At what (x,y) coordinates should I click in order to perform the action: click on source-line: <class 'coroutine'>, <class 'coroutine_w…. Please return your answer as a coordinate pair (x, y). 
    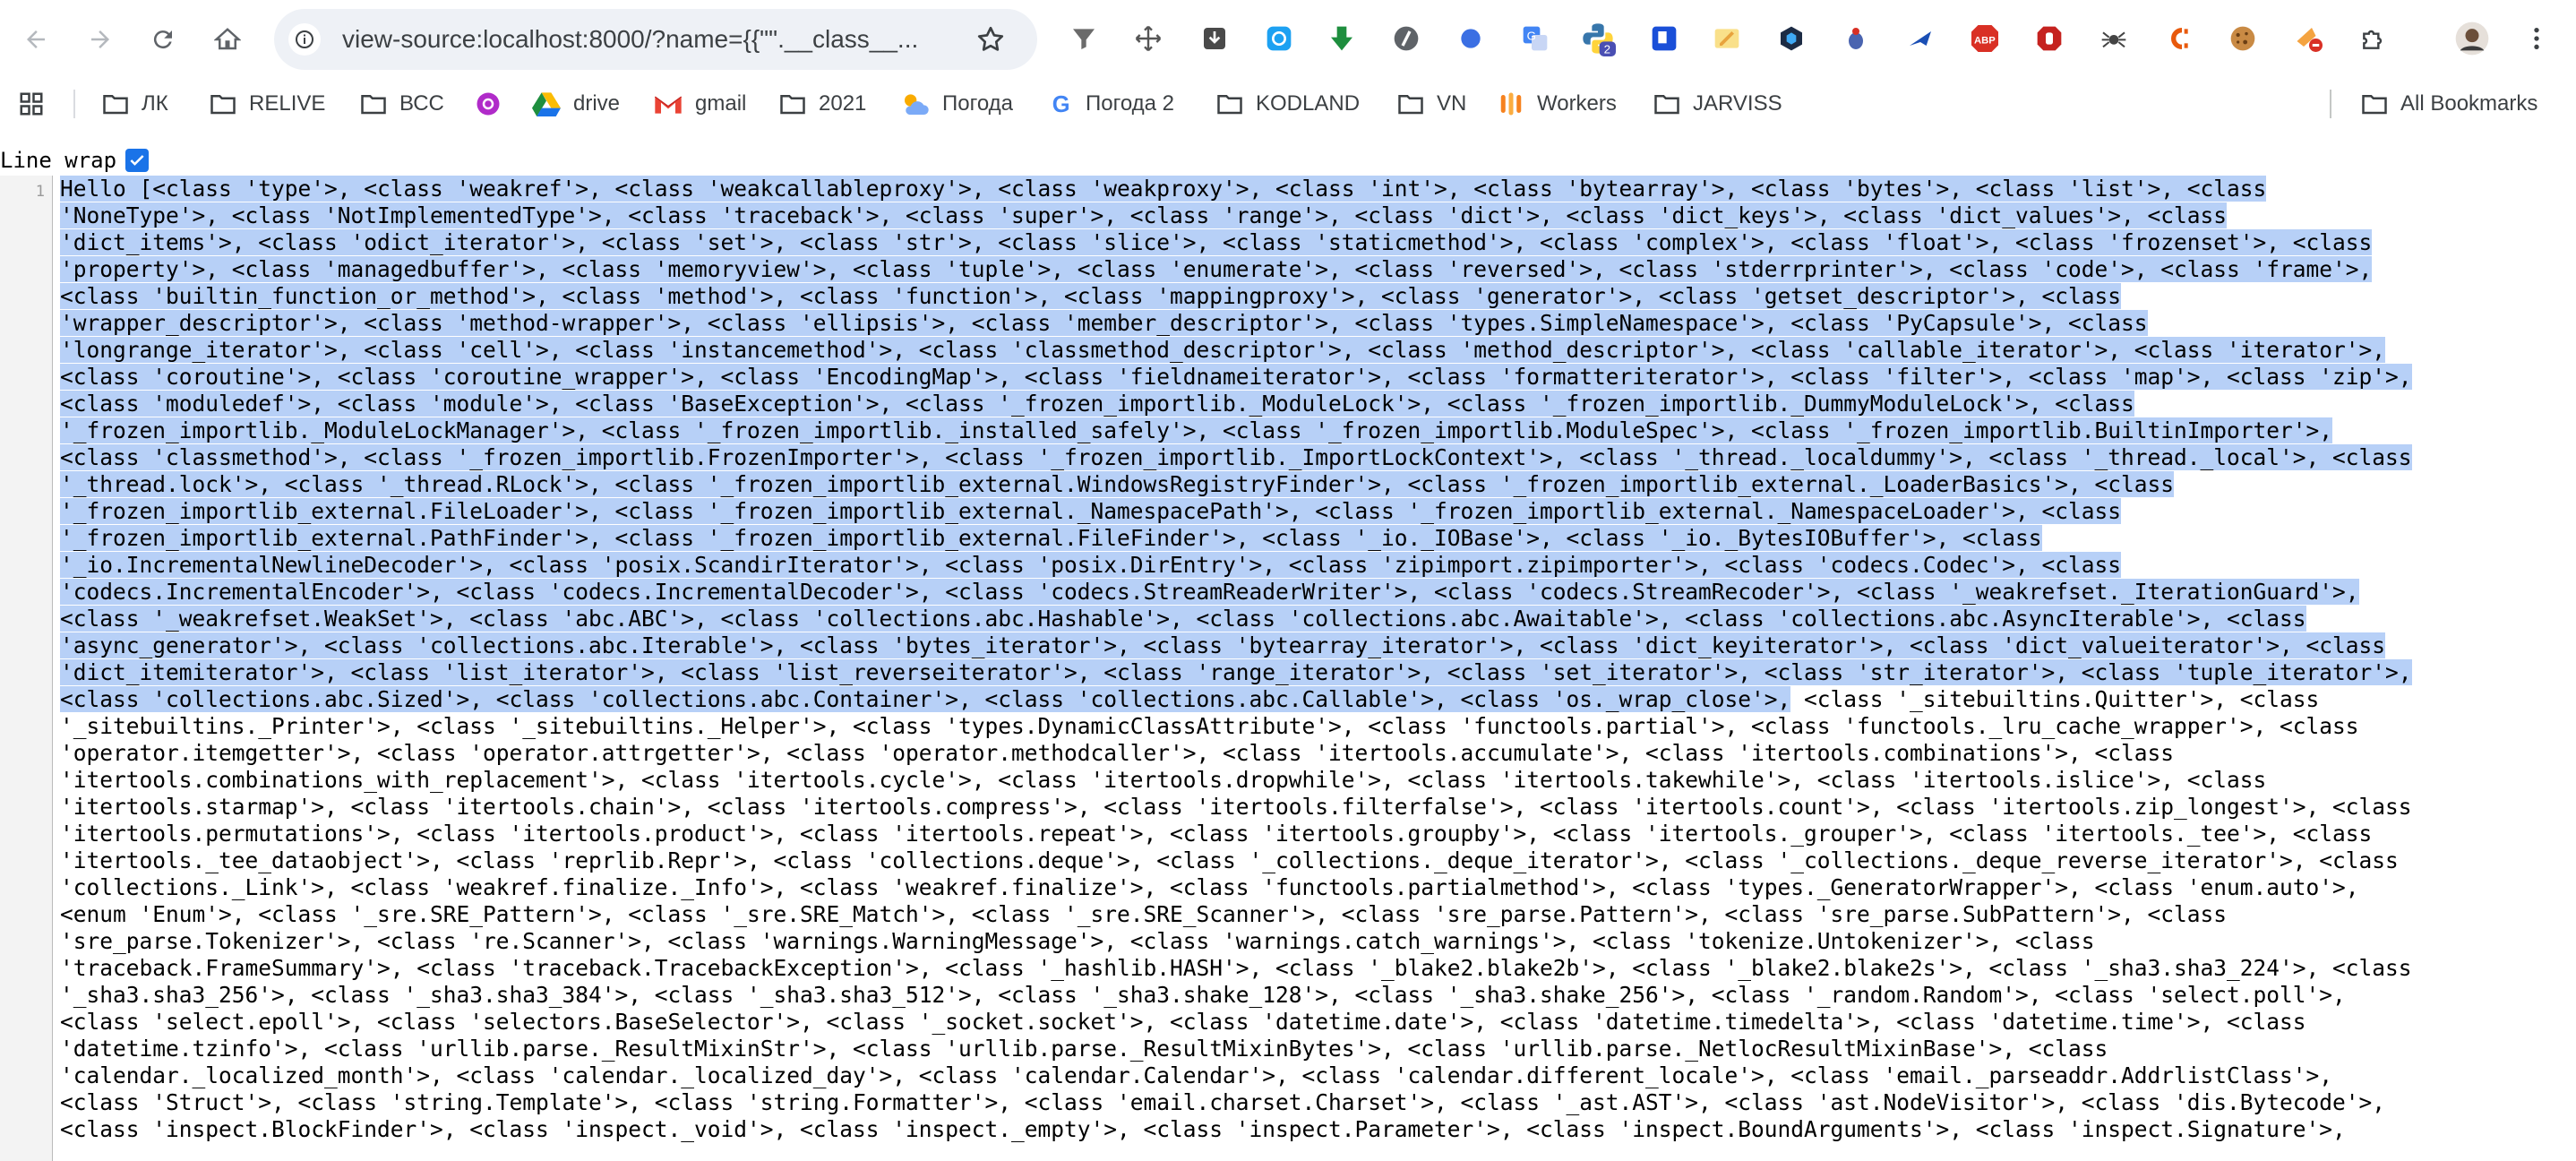
    Looking at the image, I should click on (1309, 377).